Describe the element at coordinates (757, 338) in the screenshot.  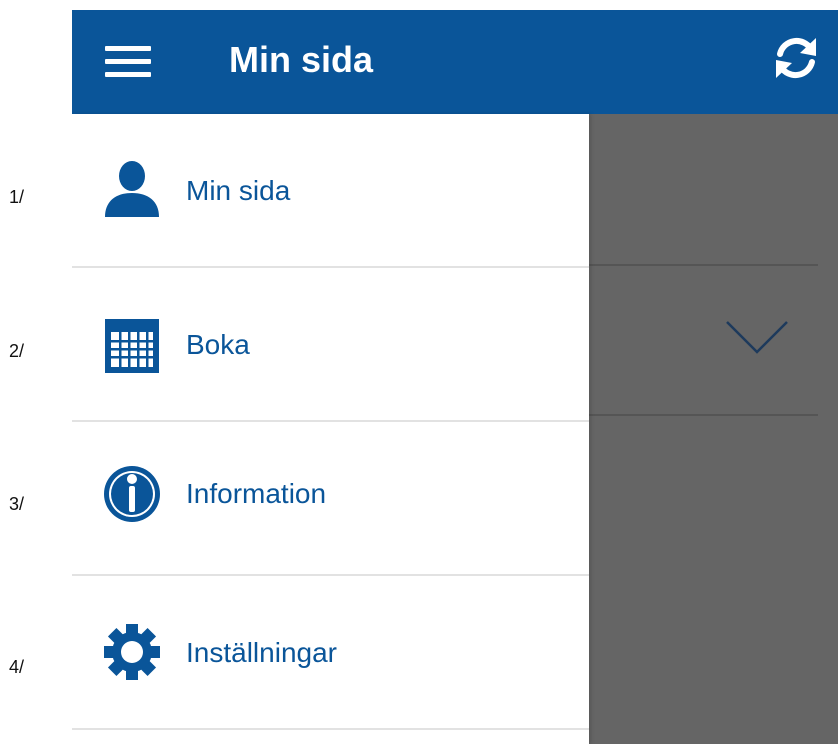
I see `chevron-down-icon` at that location.